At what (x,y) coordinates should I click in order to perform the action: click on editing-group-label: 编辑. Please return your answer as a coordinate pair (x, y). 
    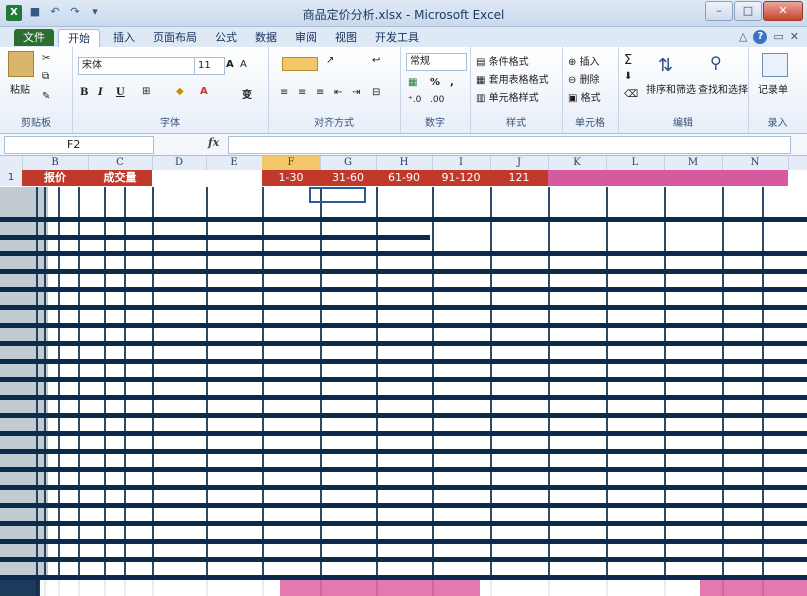
    Looking at the image, I should click on (683, 123).